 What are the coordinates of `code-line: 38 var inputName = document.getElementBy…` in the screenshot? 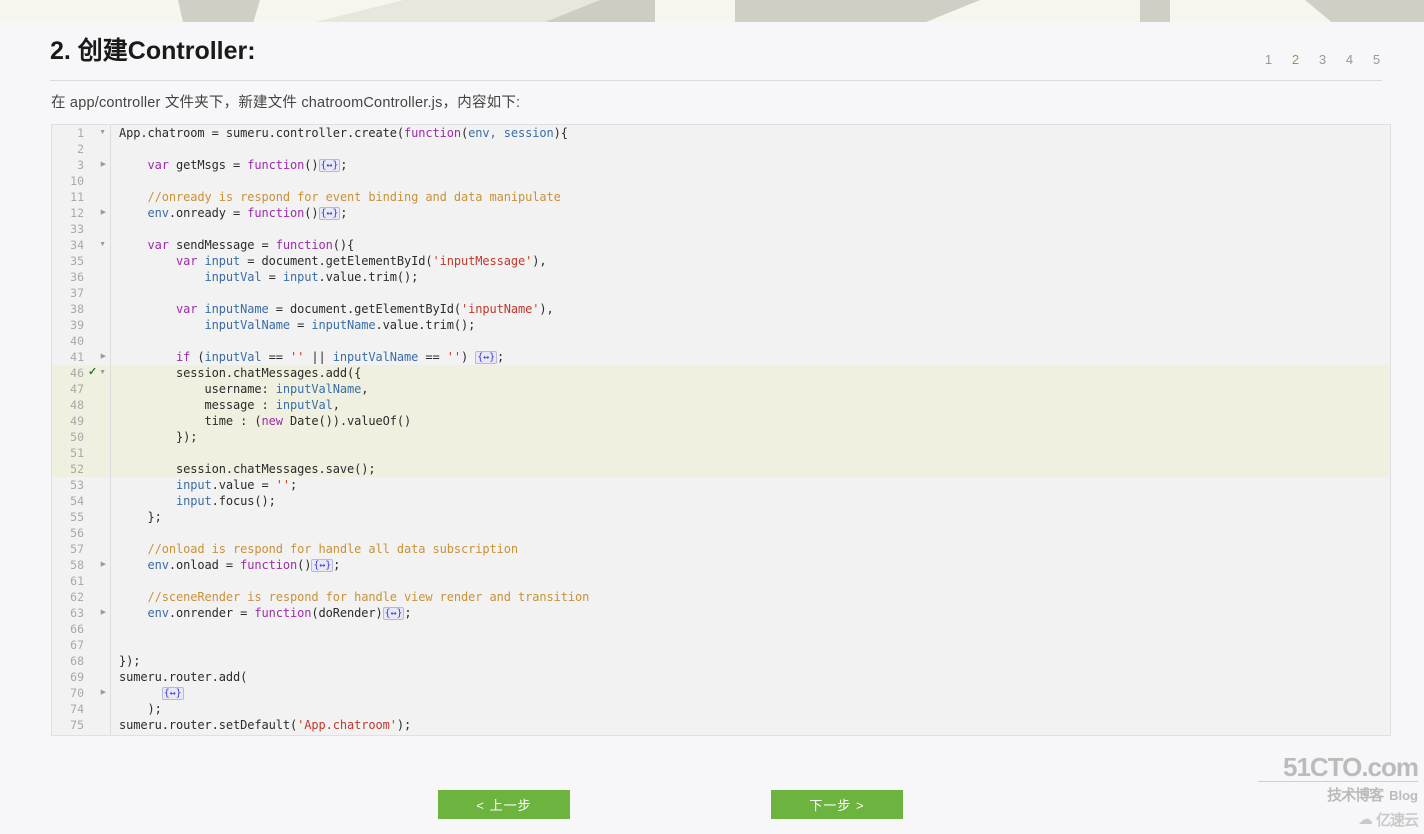 It's located at (721, 309).